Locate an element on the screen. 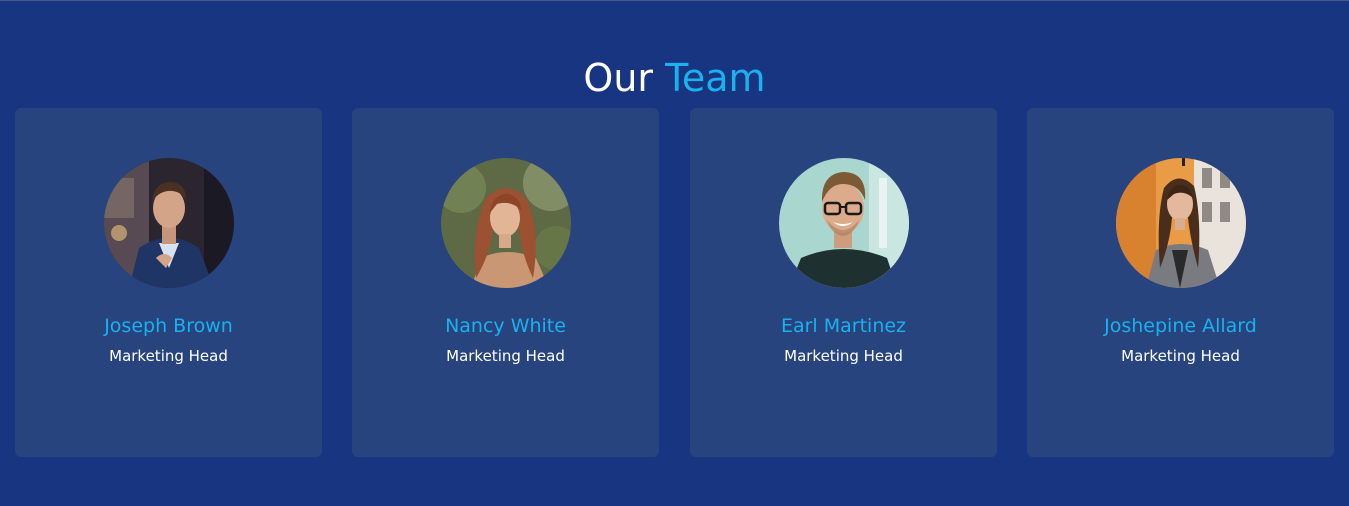 This screenshot has height=506, width=1349. avatar-joseph-brown is located at coordinates (169, 223).